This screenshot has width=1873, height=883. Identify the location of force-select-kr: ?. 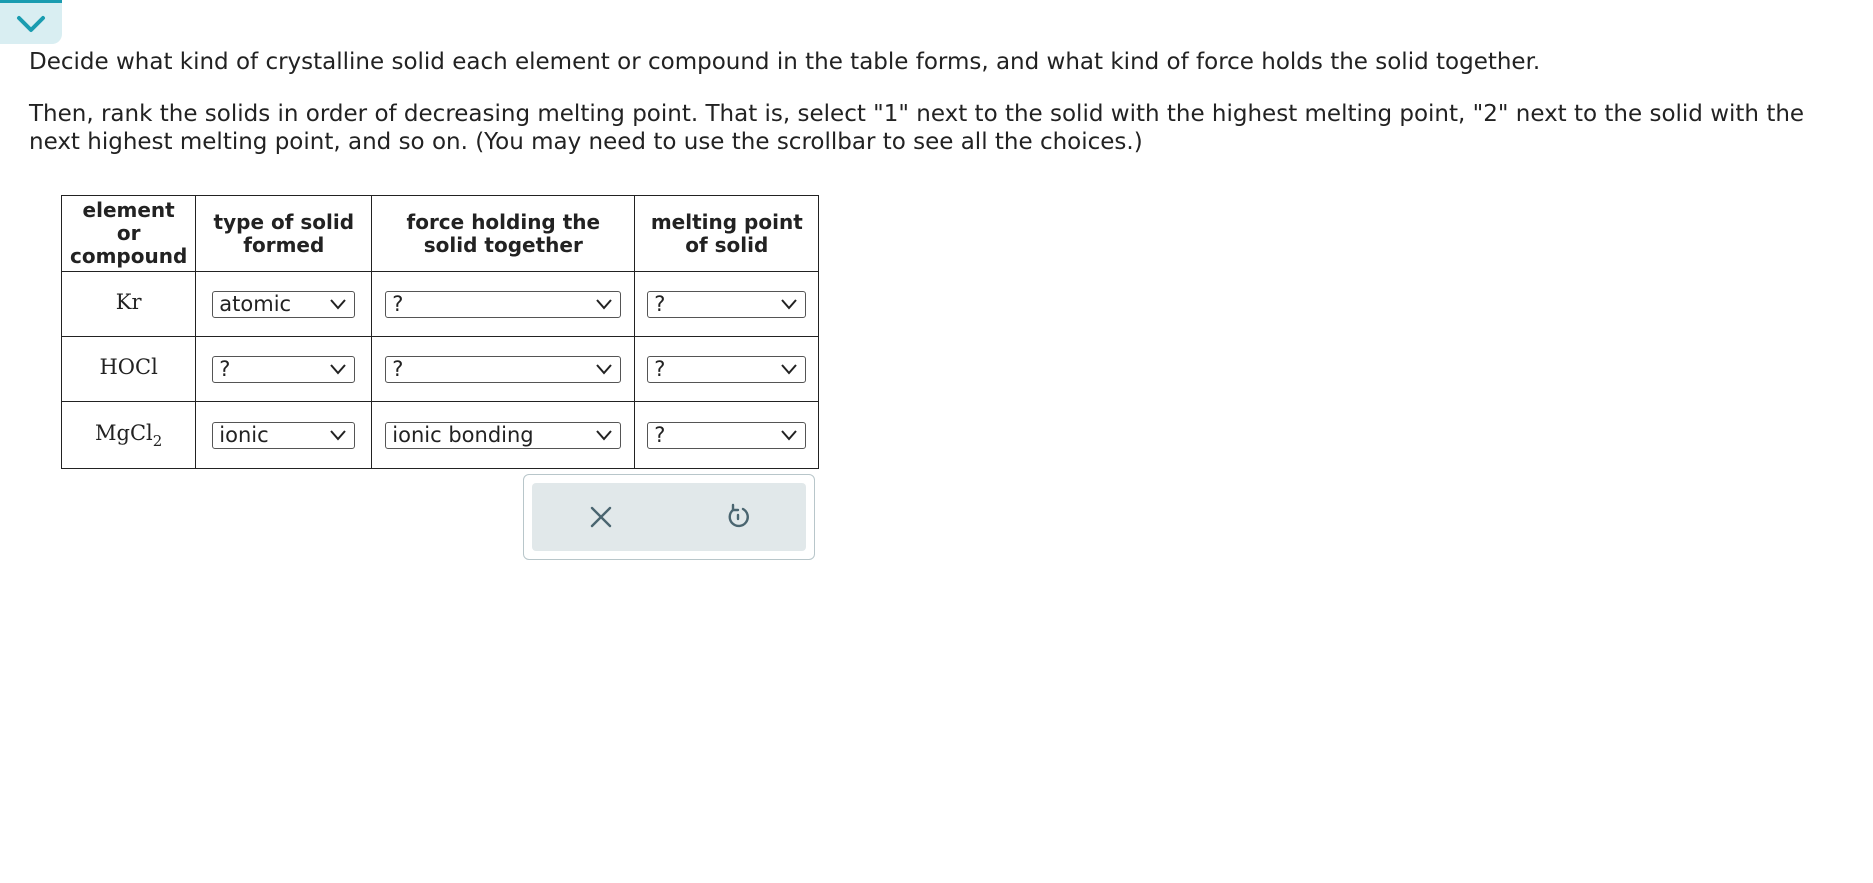
(503, 304).